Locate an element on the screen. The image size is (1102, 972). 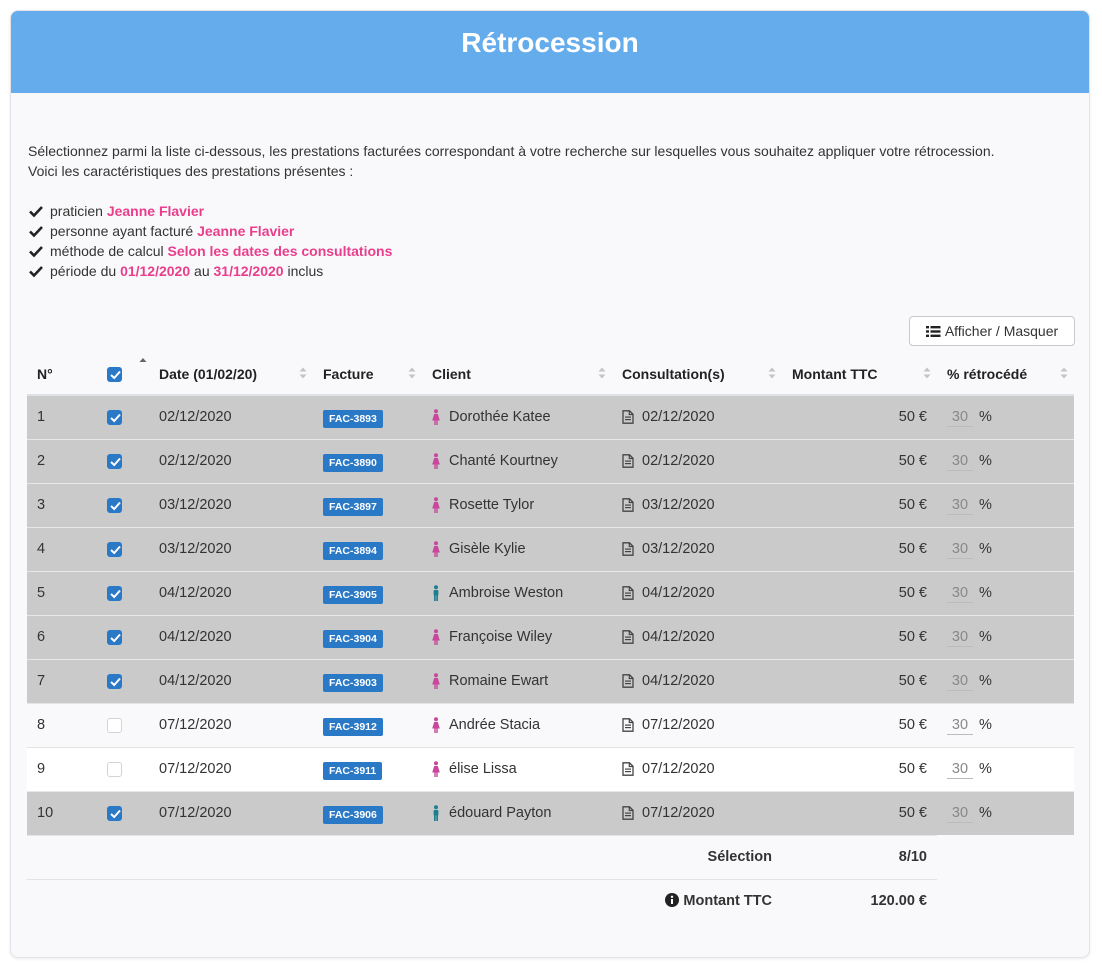
invoice-badge: FAC-3897 is located at coordinates (353, 507).